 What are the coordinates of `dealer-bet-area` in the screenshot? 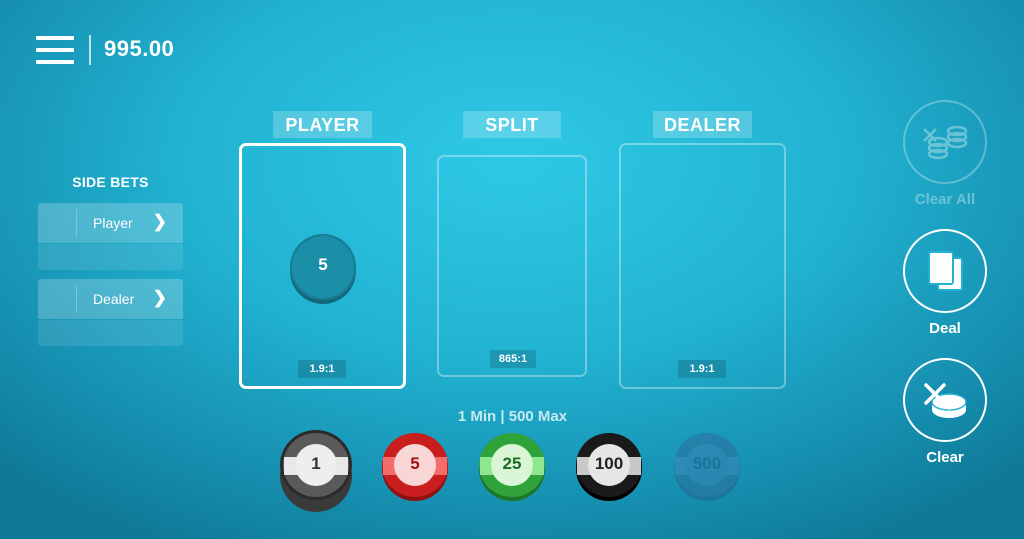 It's located at (702, 266).